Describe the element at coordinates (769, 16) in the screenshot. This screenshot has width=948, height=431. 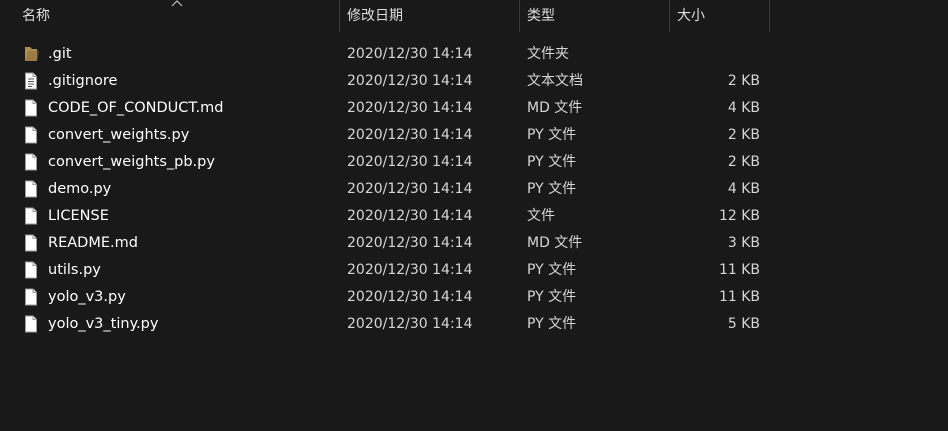
I see `column-divider` at that location.